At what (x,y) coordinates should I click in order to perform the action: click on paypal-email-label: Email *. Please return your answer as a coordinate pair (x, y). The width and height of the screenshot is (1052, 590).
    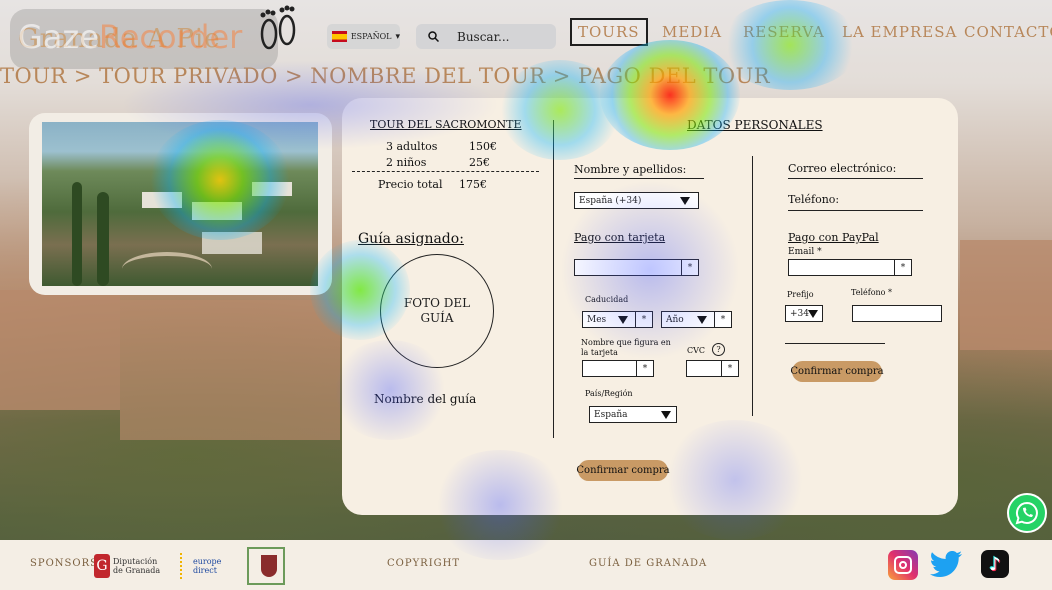
    Looking at the image, I should click on (805, 252).